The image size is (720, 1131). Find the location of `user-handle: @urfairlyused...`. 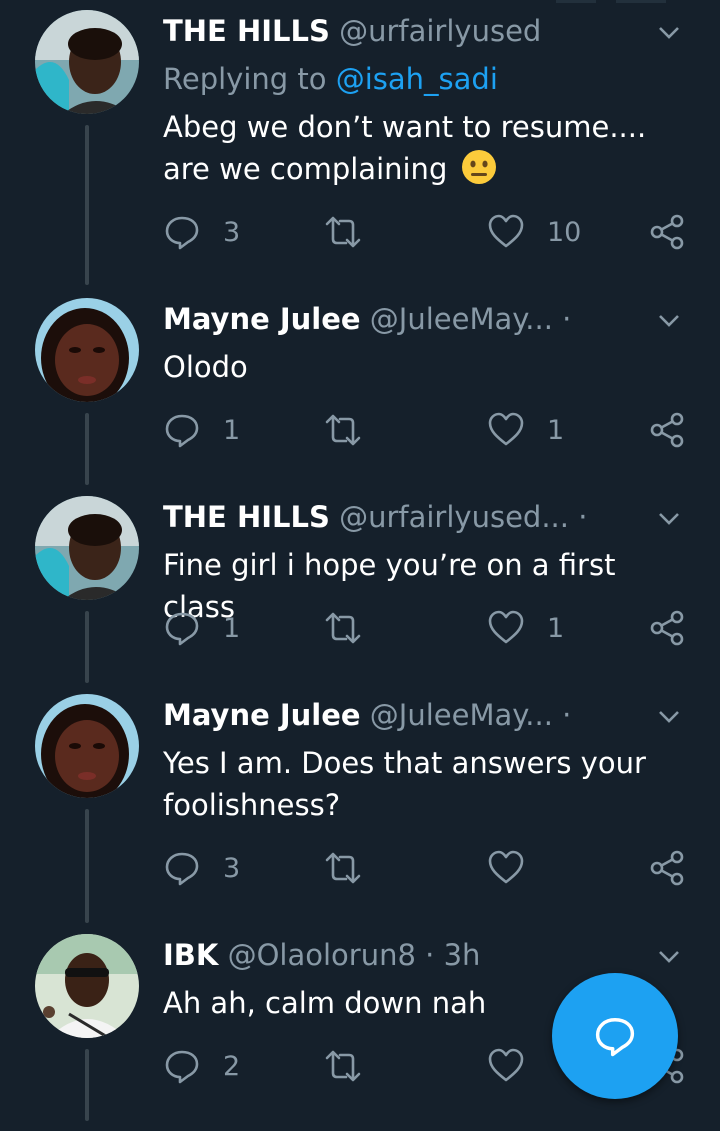

user-handle: @urfairlyused... is located at coordinates (454, 517).